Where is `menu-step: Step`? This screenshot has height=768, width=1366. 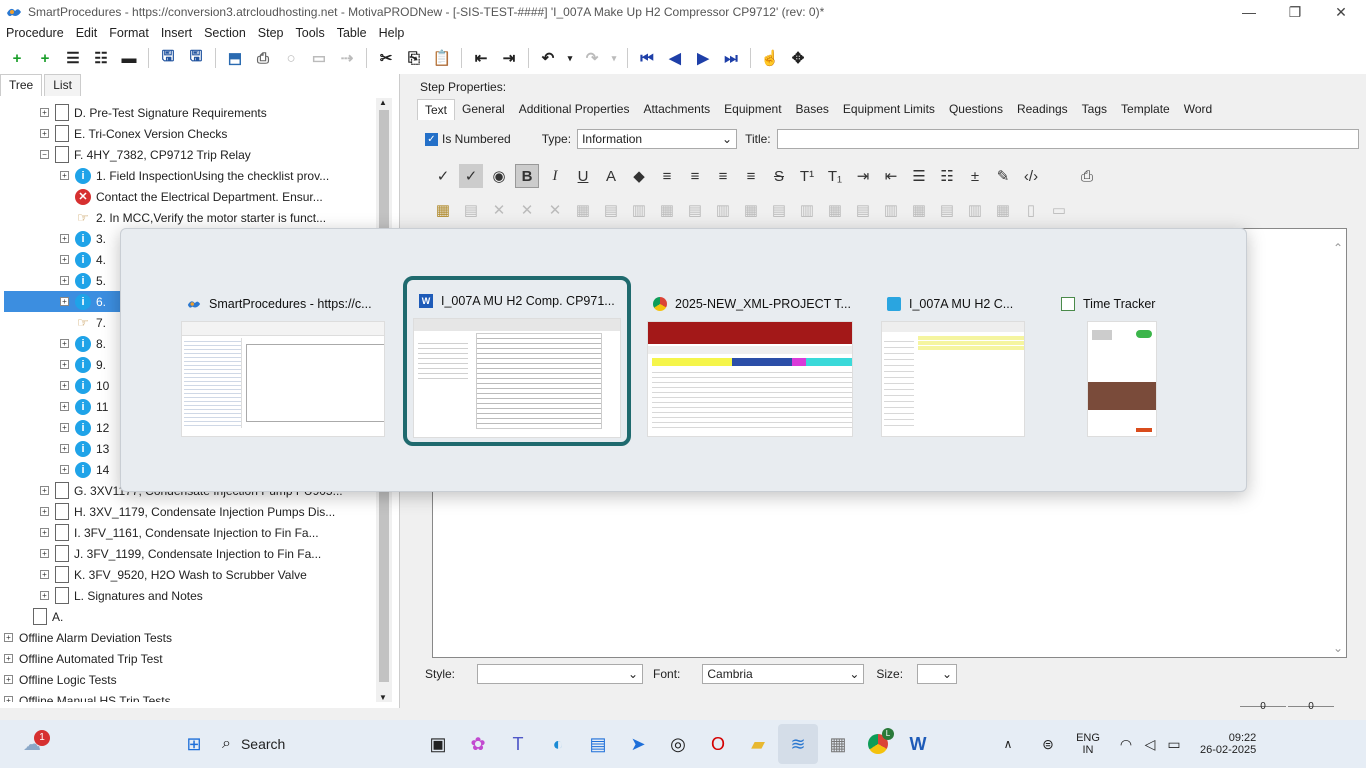 menu-step: Step is located at coordinates (271, 33).